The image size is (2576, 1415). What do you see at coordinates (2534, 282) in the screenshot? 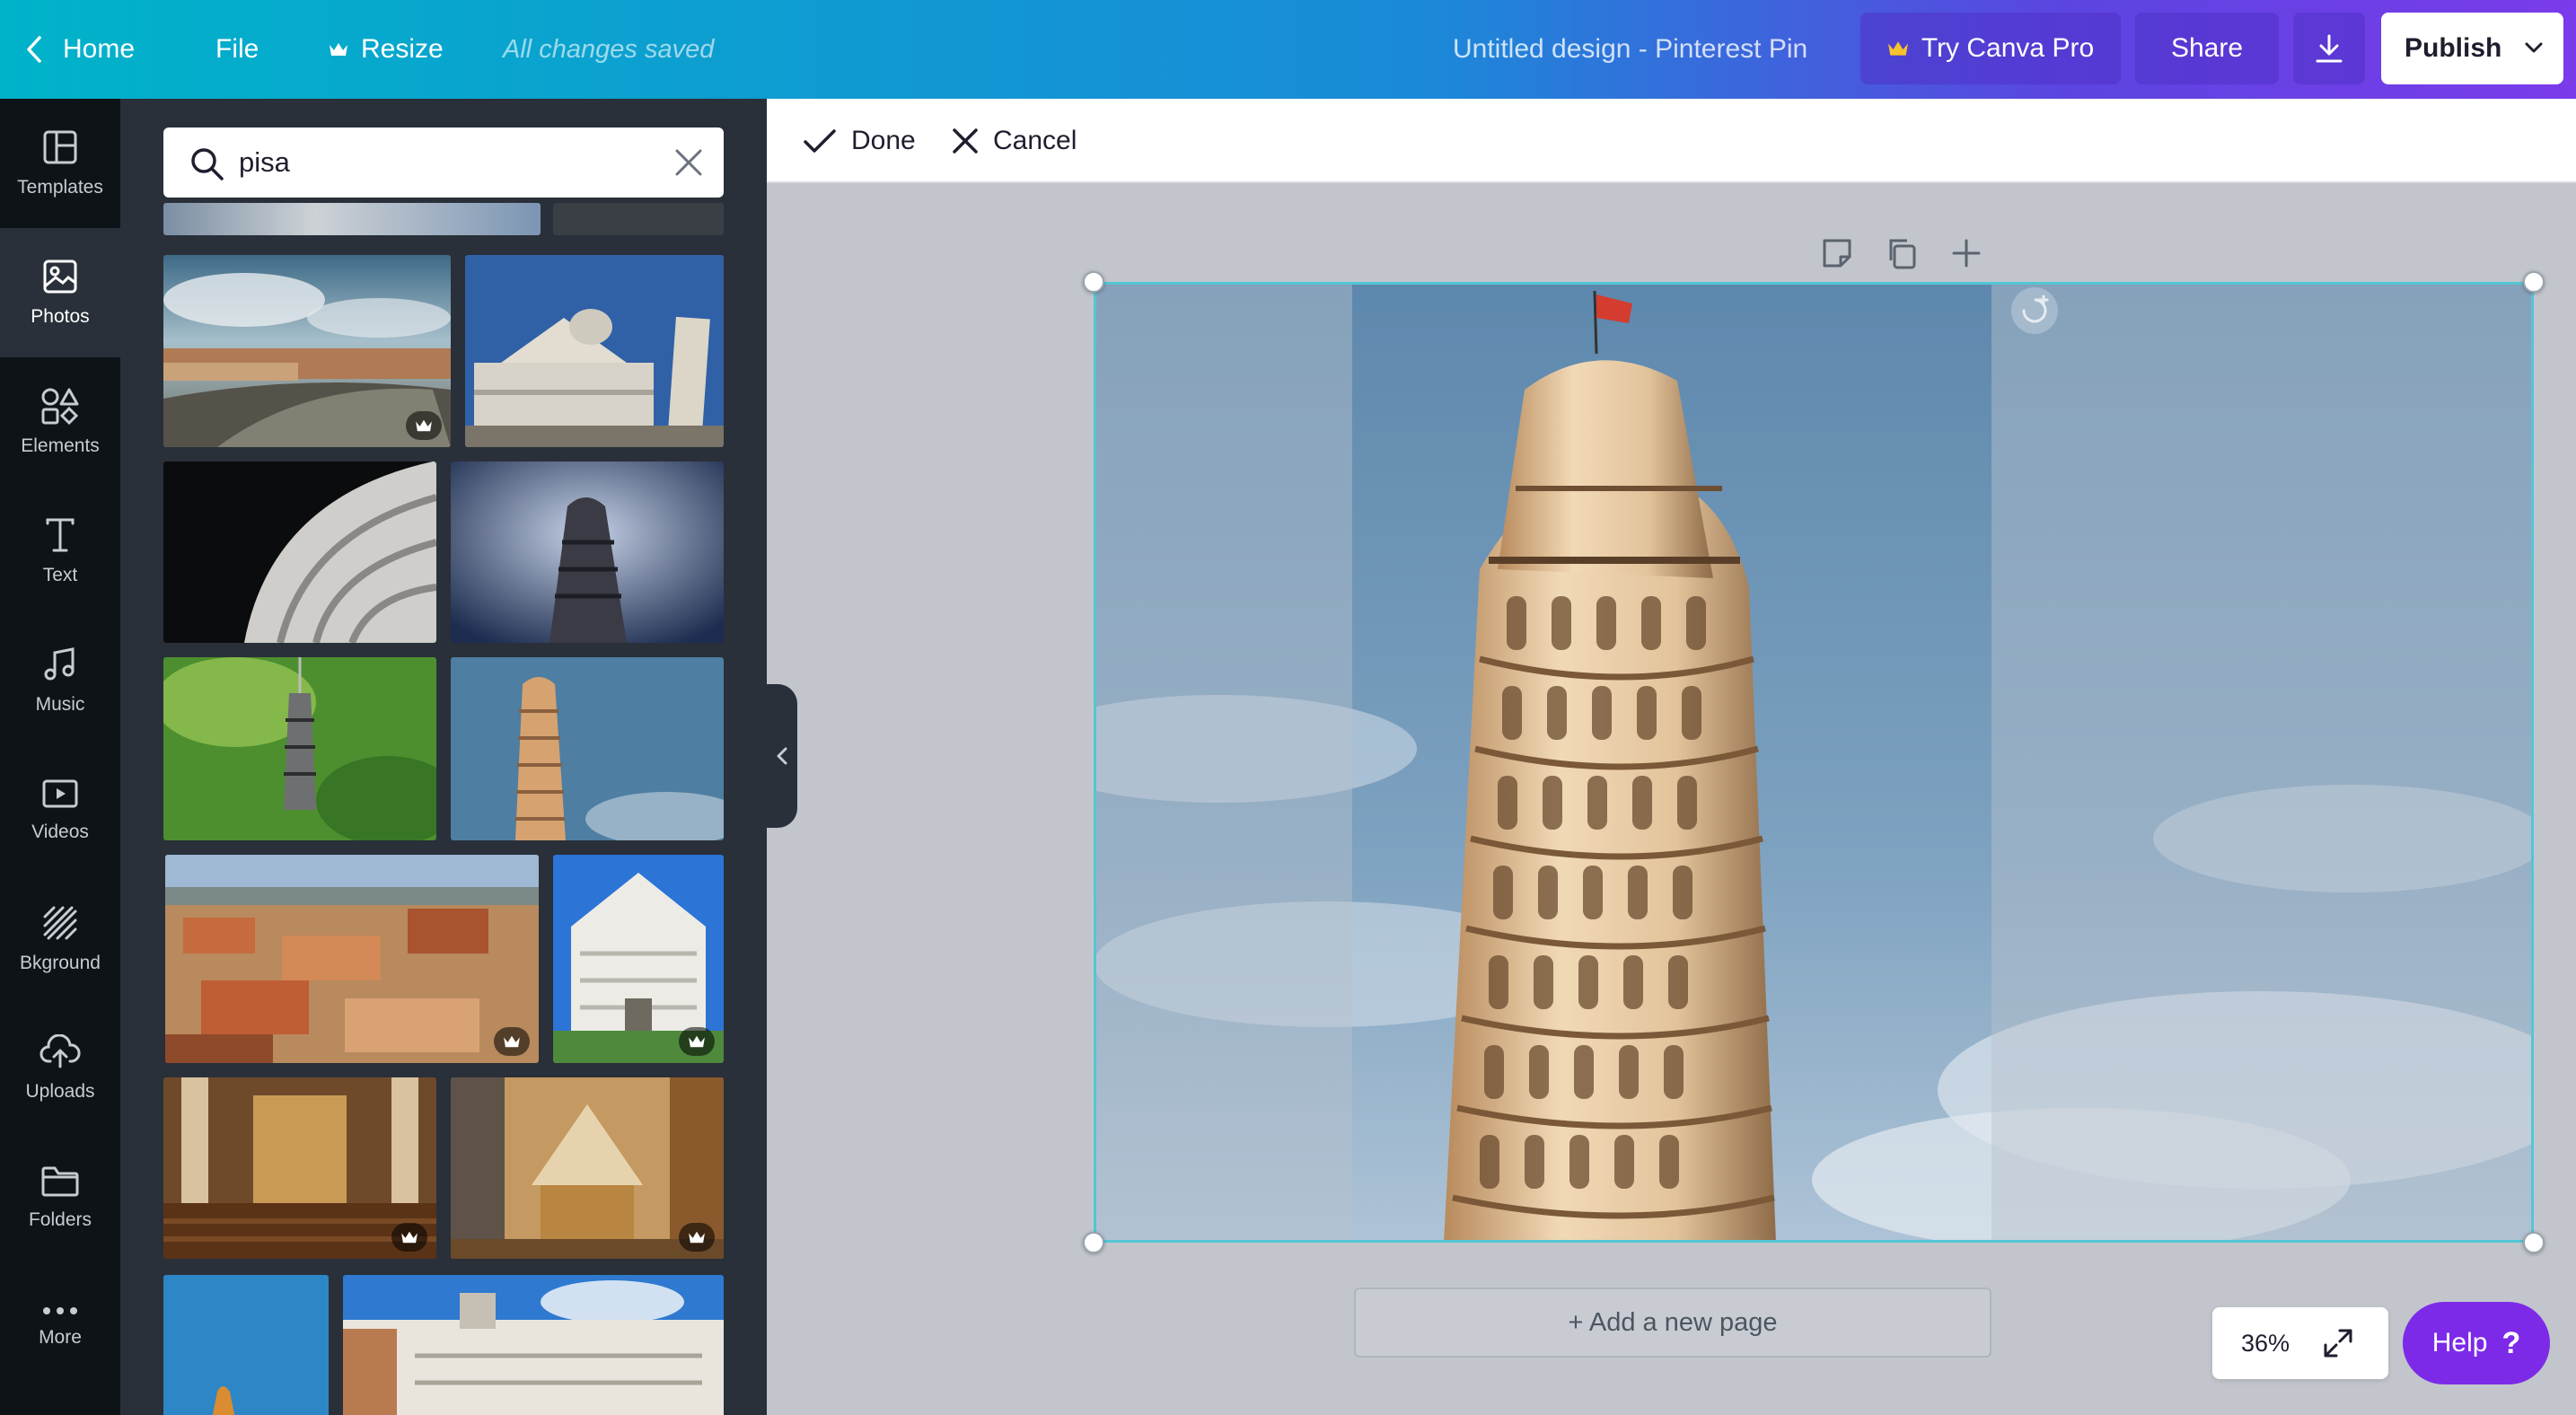
I see `resize-handle-top-right` at bounding box center [2534, 282].